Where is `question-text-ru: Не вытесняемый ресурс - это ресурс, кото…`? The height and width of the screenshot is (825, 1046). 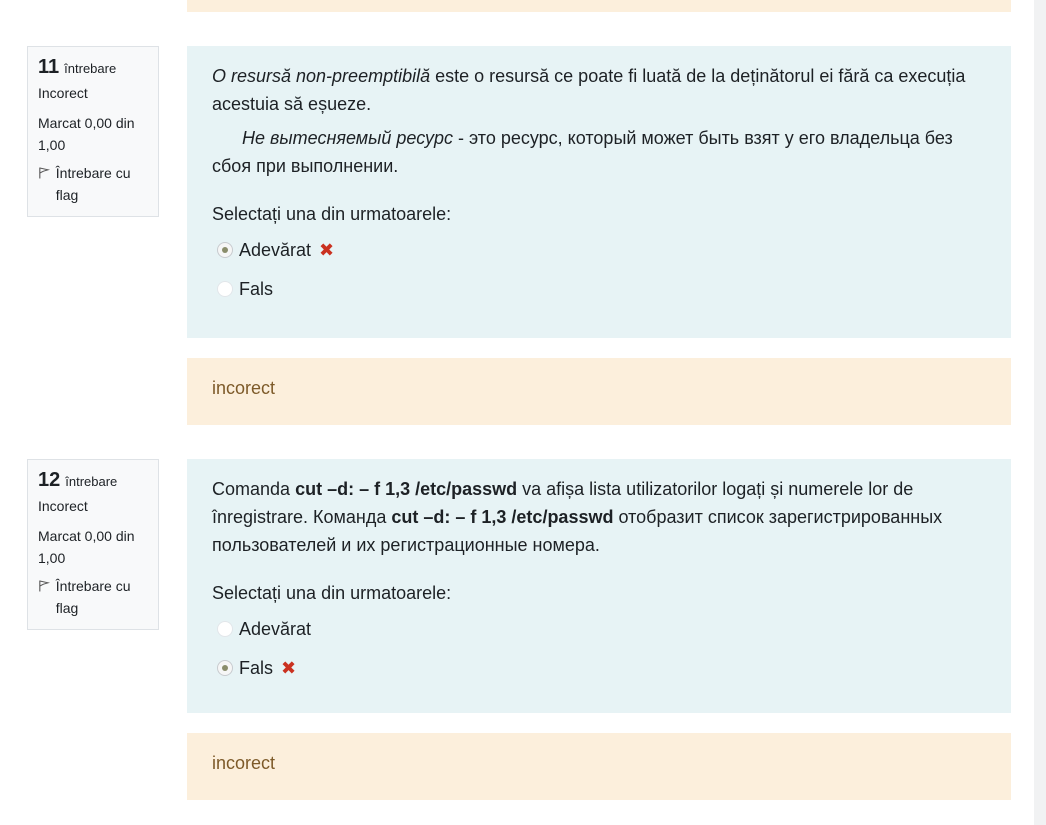
question-text-ru: Не вытесняемый ресурс - это ресурс, кото… is located at coordinates (599, 152).